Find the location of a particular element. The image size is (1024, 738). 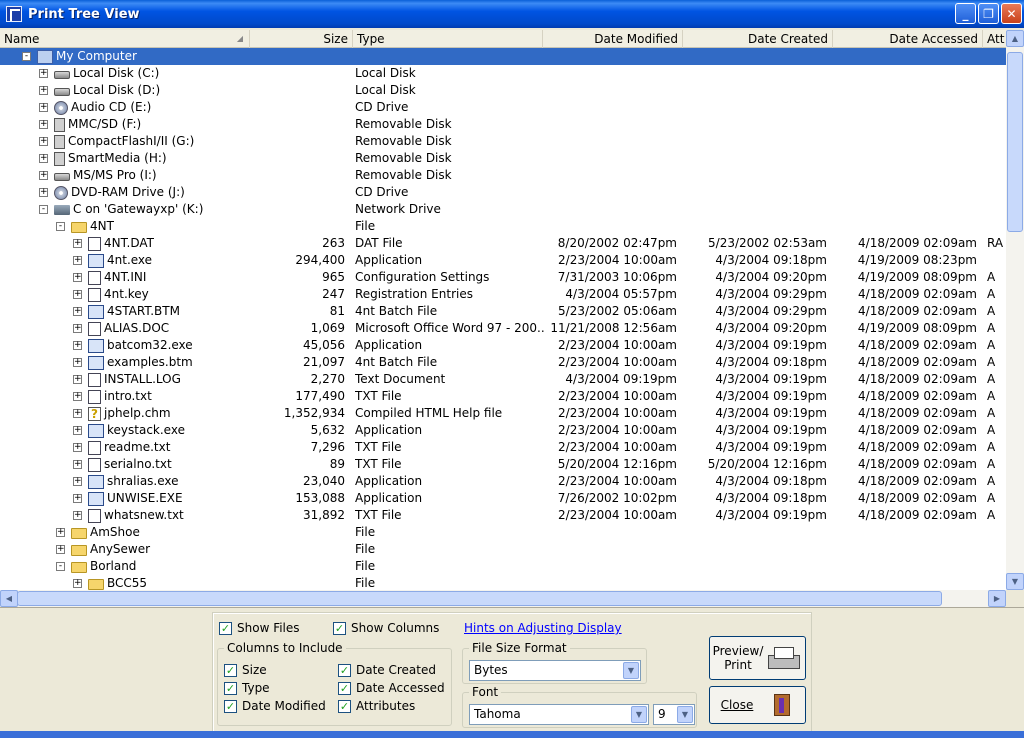

tree-row: - Borland File is located at coordinates (503, 566).